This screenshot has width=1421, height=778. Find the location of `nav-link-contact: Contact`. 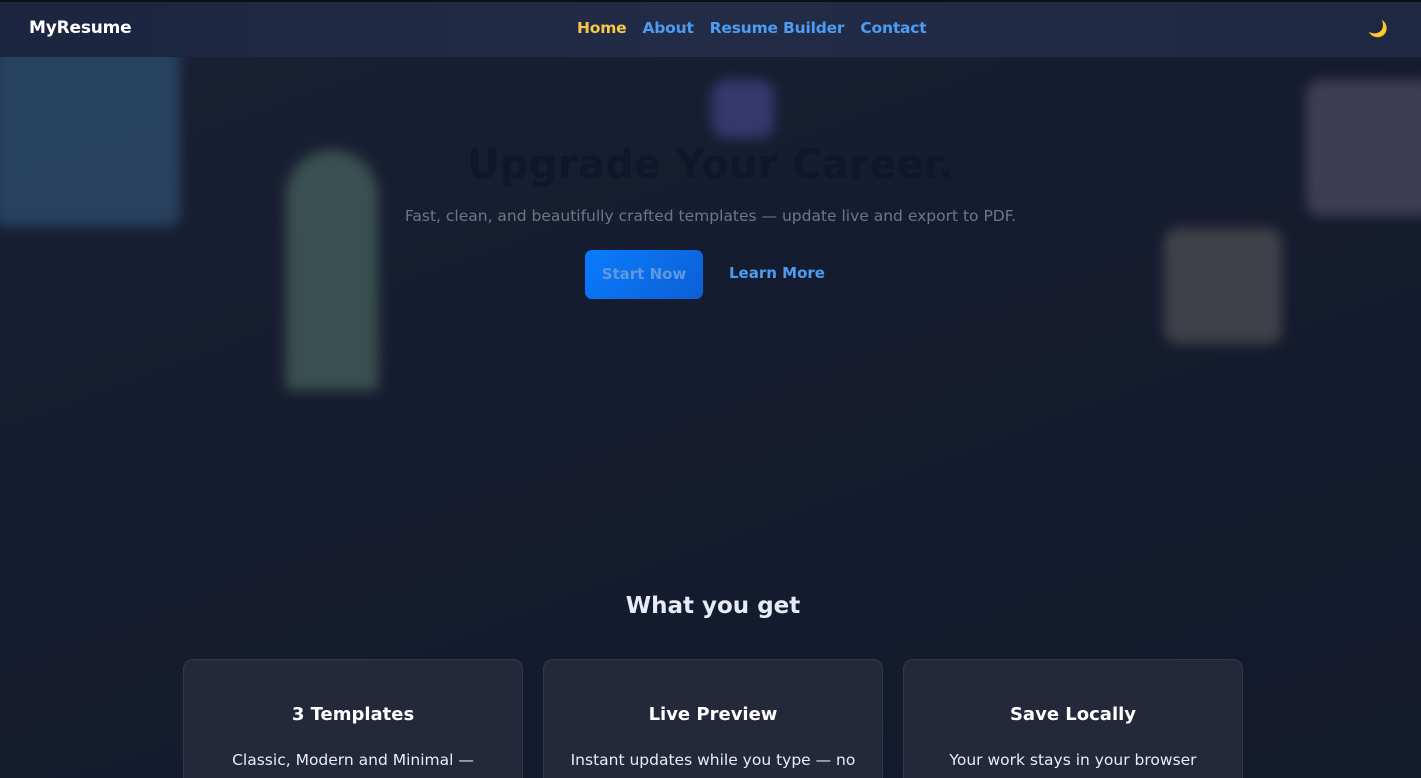

nav-link-contact: Contact is located at coordinates (893, 28).